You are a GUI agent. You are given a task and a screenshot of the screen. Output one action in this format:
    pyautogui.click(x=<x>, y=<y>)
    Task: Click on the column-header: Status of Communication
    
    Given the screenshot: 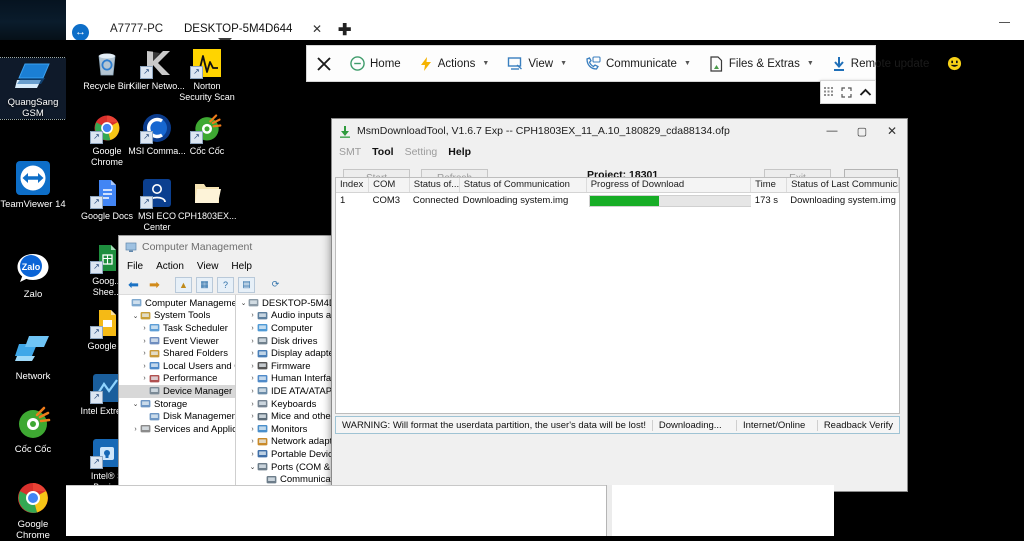 What is the action you would take?
    pyautogui.click(x=523, y=185)
    